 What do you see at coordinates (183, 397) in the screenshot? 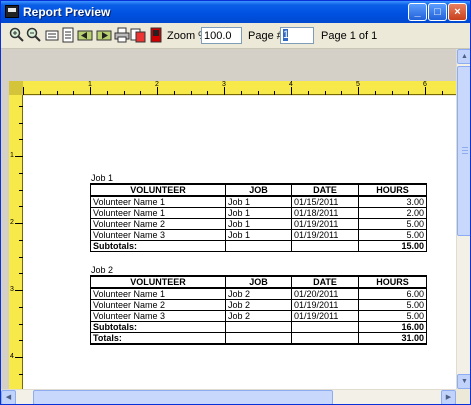
I see `horizontal-scroll-thumb` at bounding box center [183, 397].